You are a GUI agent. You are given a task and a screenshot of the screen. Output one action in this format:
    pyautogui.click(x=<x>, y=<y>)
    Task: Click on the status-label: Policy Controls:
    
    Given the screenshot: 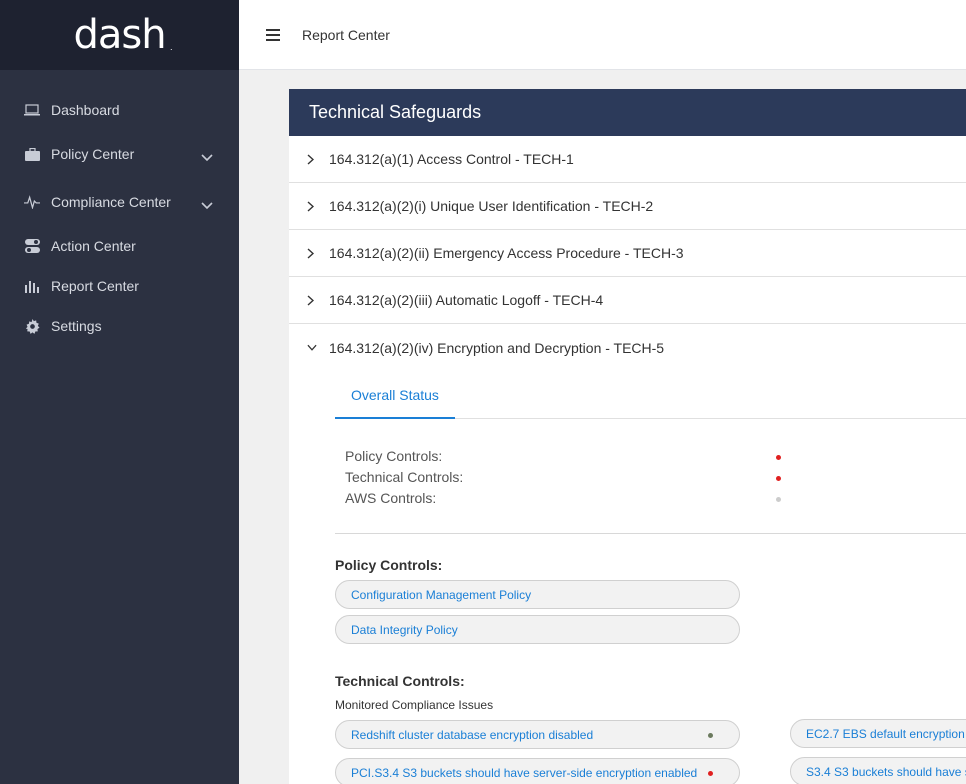 What is the action you would take?
    pyautogui.click(x=394, y=456)
    